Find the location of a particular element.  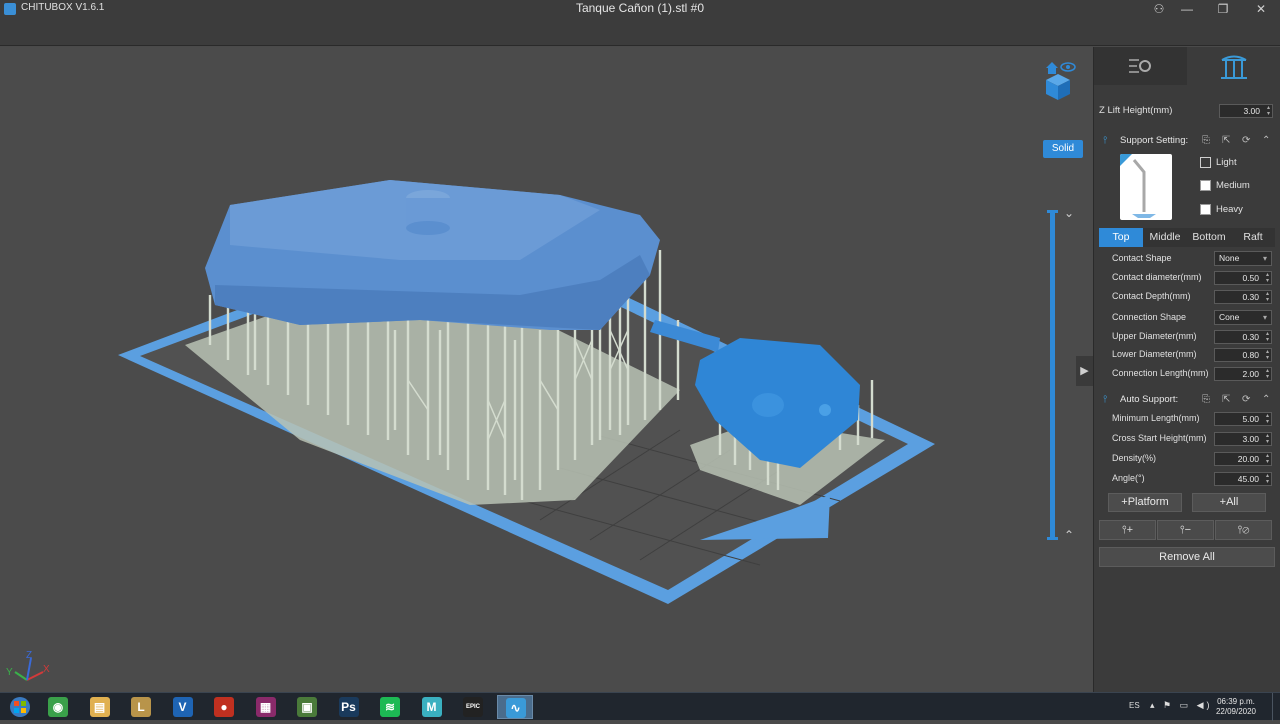

support-preview is located at coordinates (1146, 187).